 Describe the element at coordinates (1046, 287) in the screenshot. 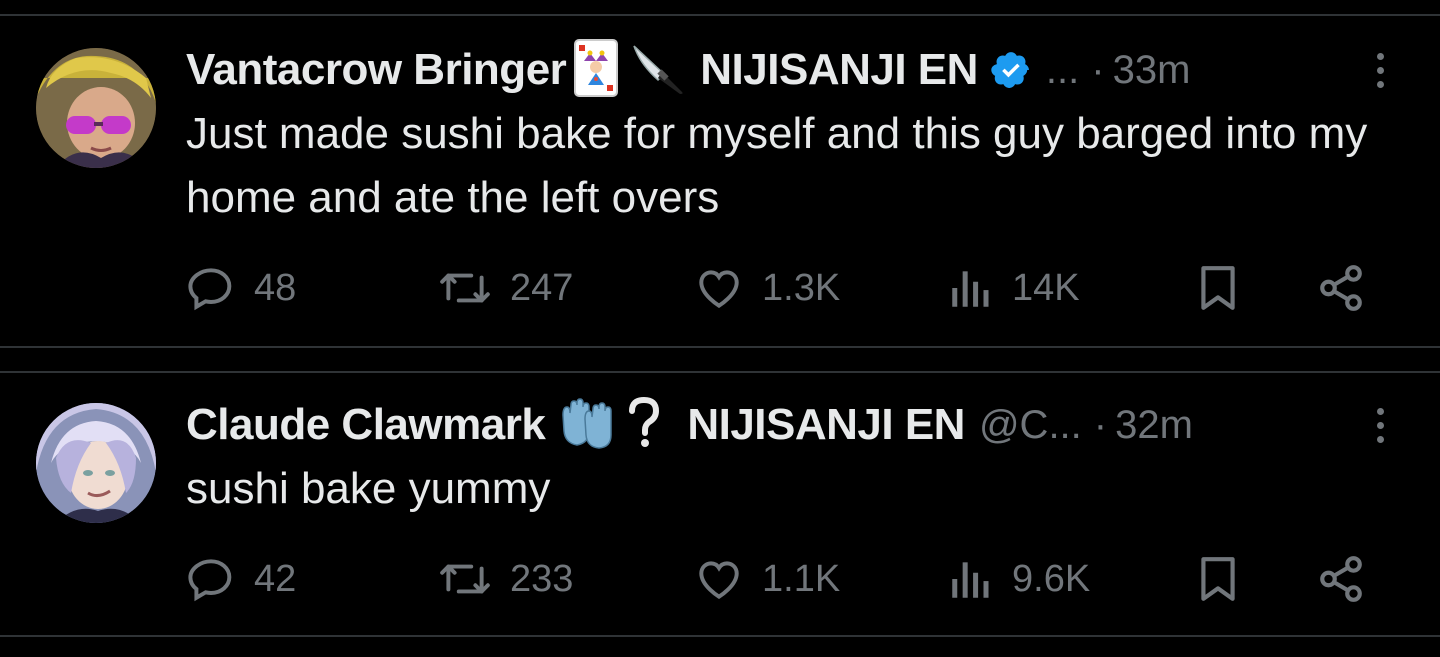

I see `views-count: 14K` at that location.